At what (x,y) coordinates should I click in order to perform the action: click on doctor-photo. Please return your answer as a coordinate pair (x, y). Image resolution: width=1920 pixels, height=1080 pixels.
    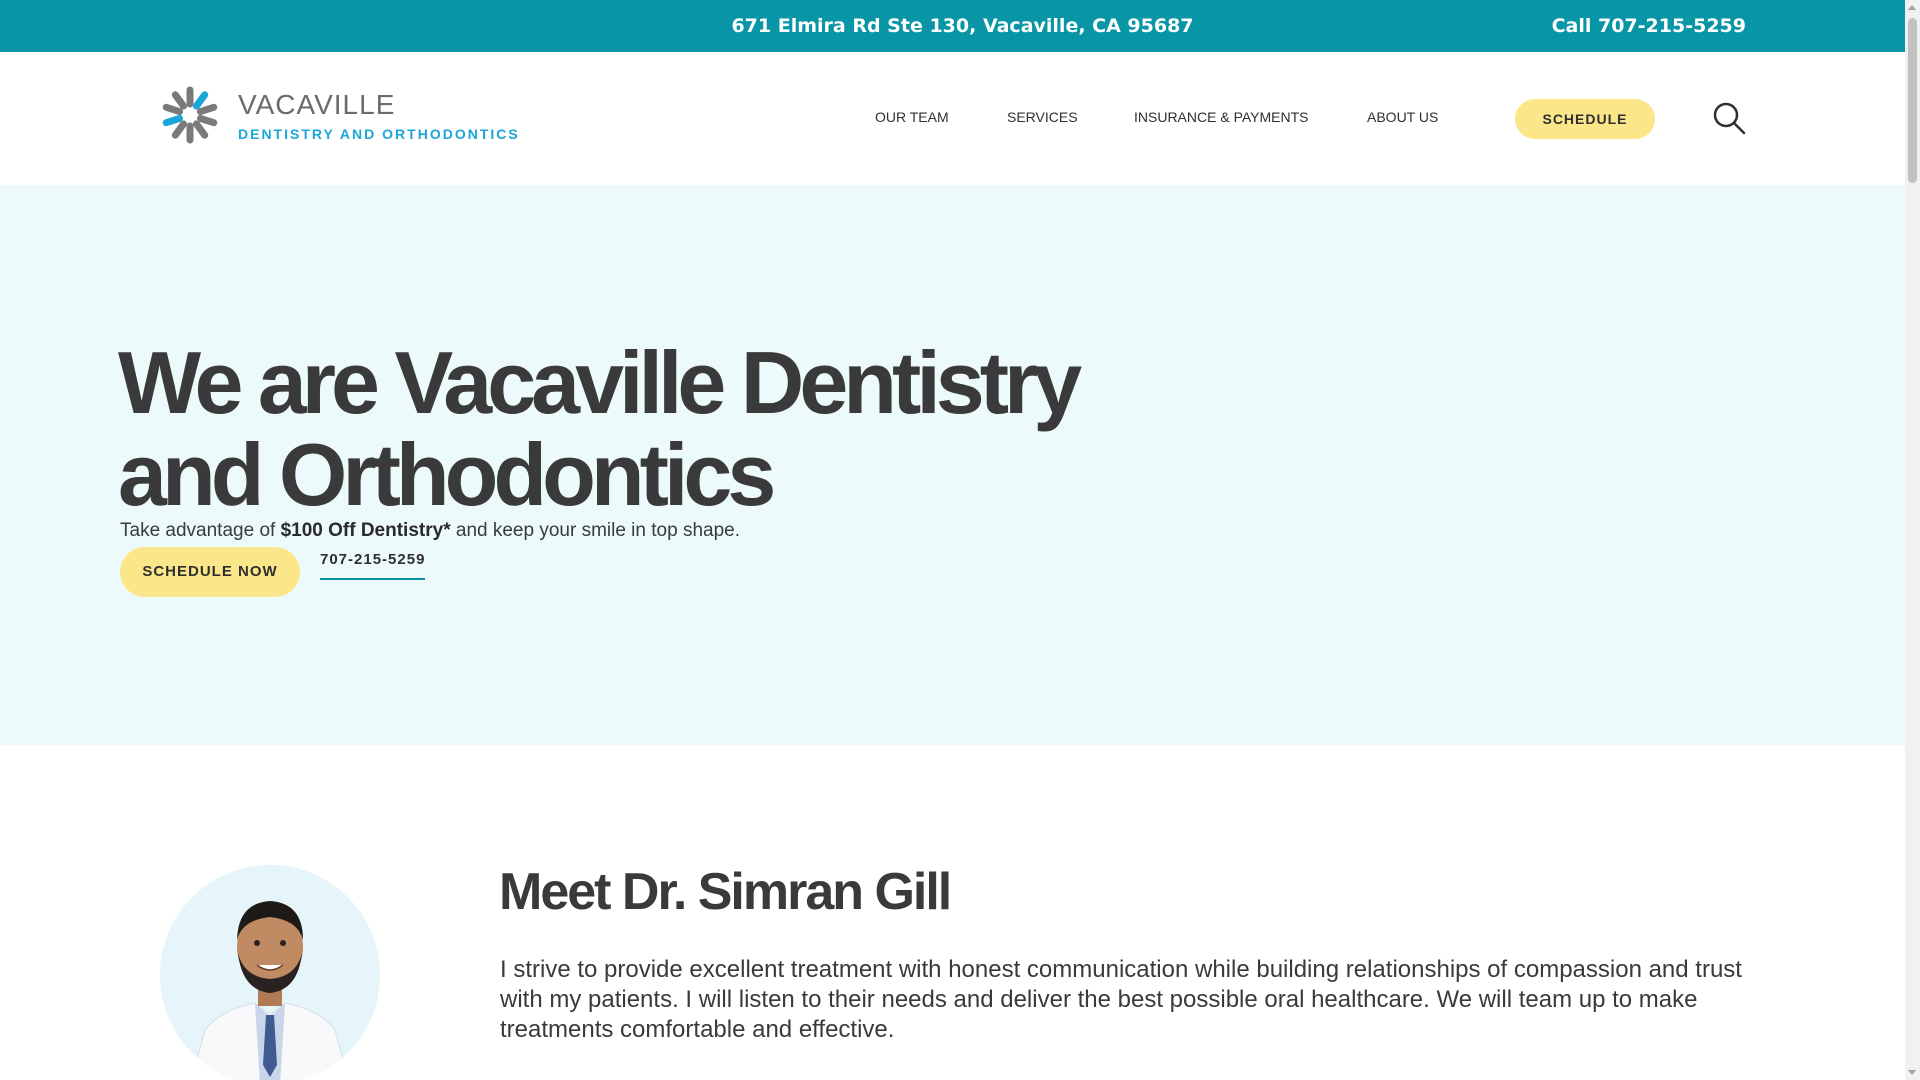
    Looking at the image, I should click on (270, 972).